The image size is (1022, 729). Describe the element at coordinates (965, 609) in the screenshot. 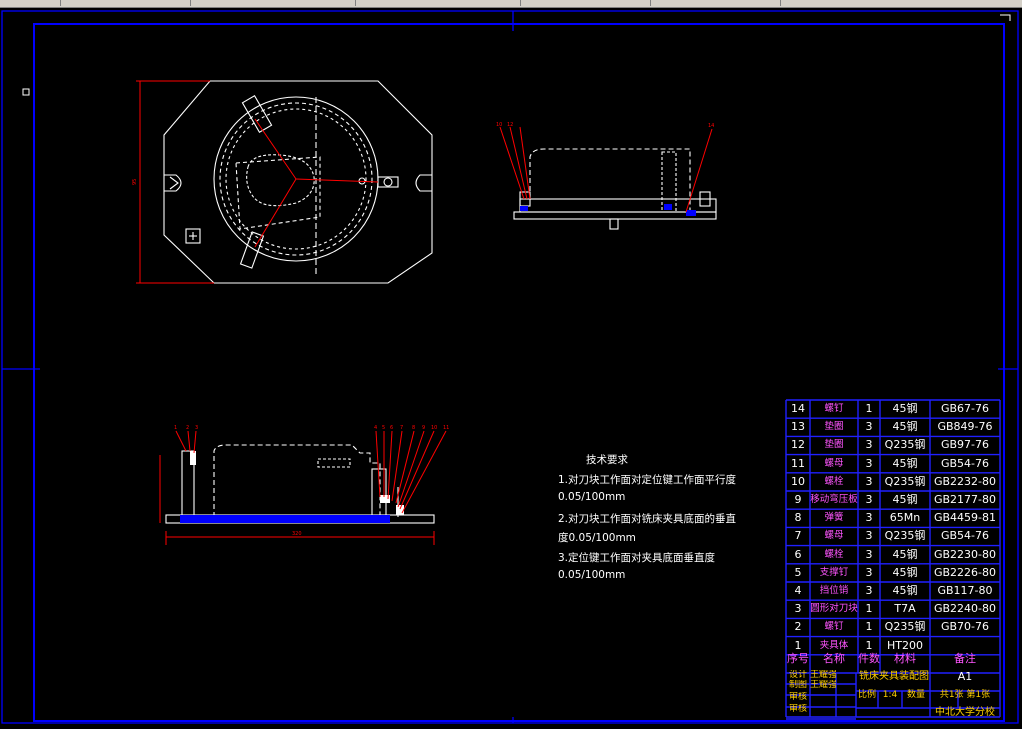

I see `bom-cell-standard: GB2240-80` at that location.